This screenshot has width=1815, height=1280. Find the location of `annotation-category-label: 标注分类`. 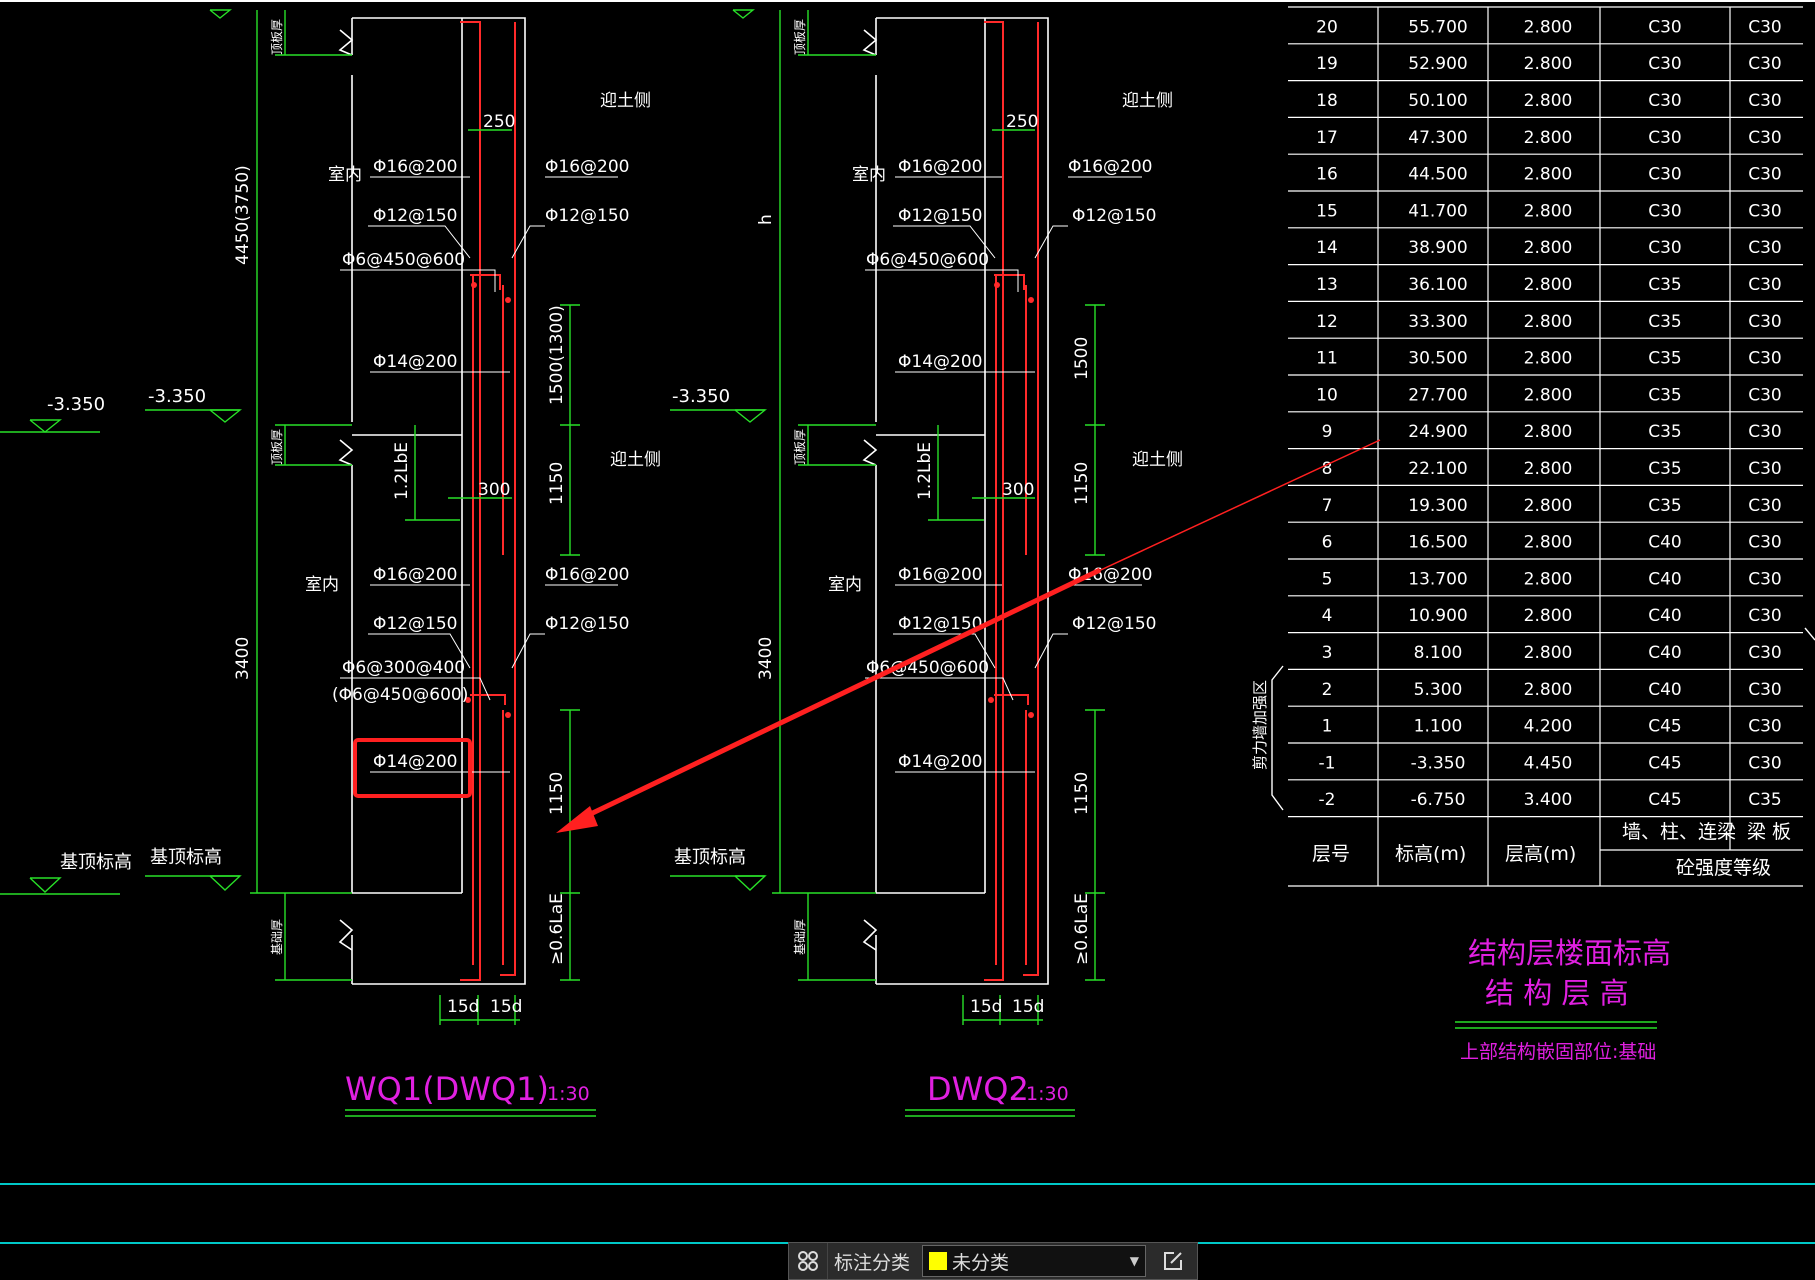

annotation-category-label: 标注分类 is located at coordinates (871, 1261).